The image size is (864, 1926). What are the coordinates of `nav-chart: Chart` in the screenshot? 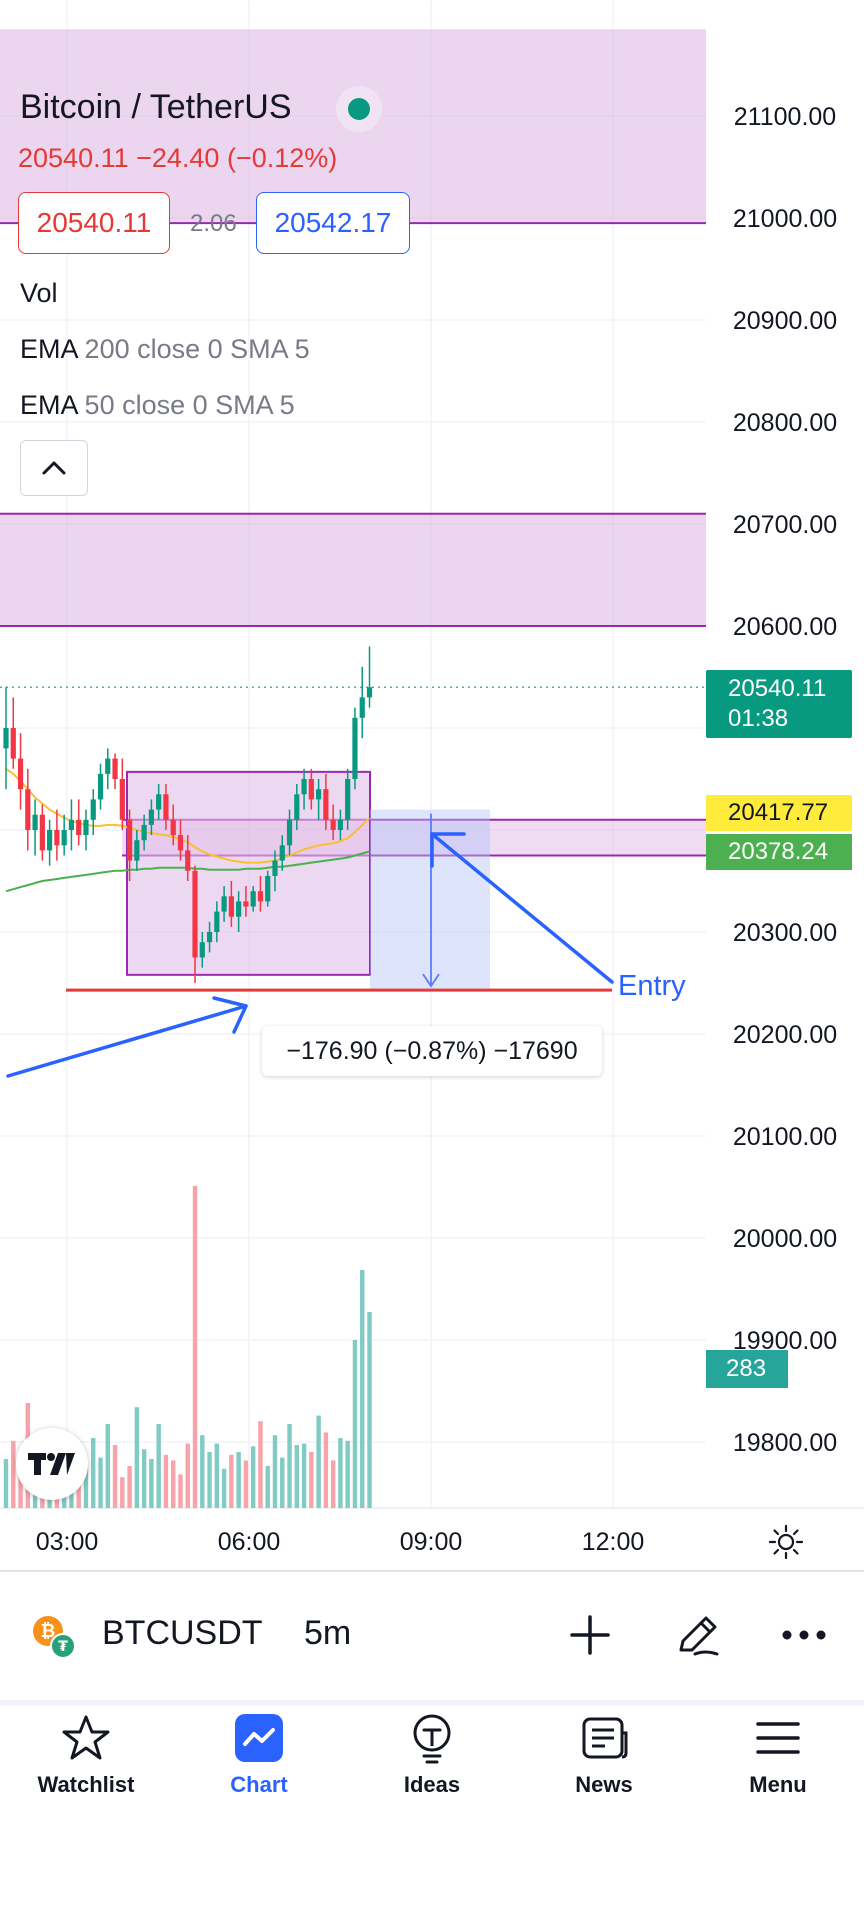 It's located at (259, 1760).